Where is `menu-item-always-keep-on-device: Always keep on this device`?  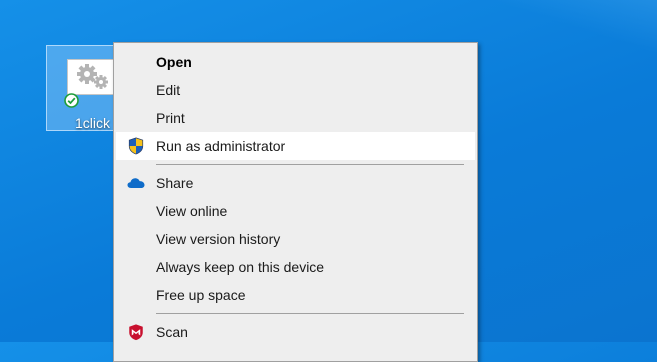 menu-item-always-keep-on-device: Always keep on this device is located at coordinates (295, 267).